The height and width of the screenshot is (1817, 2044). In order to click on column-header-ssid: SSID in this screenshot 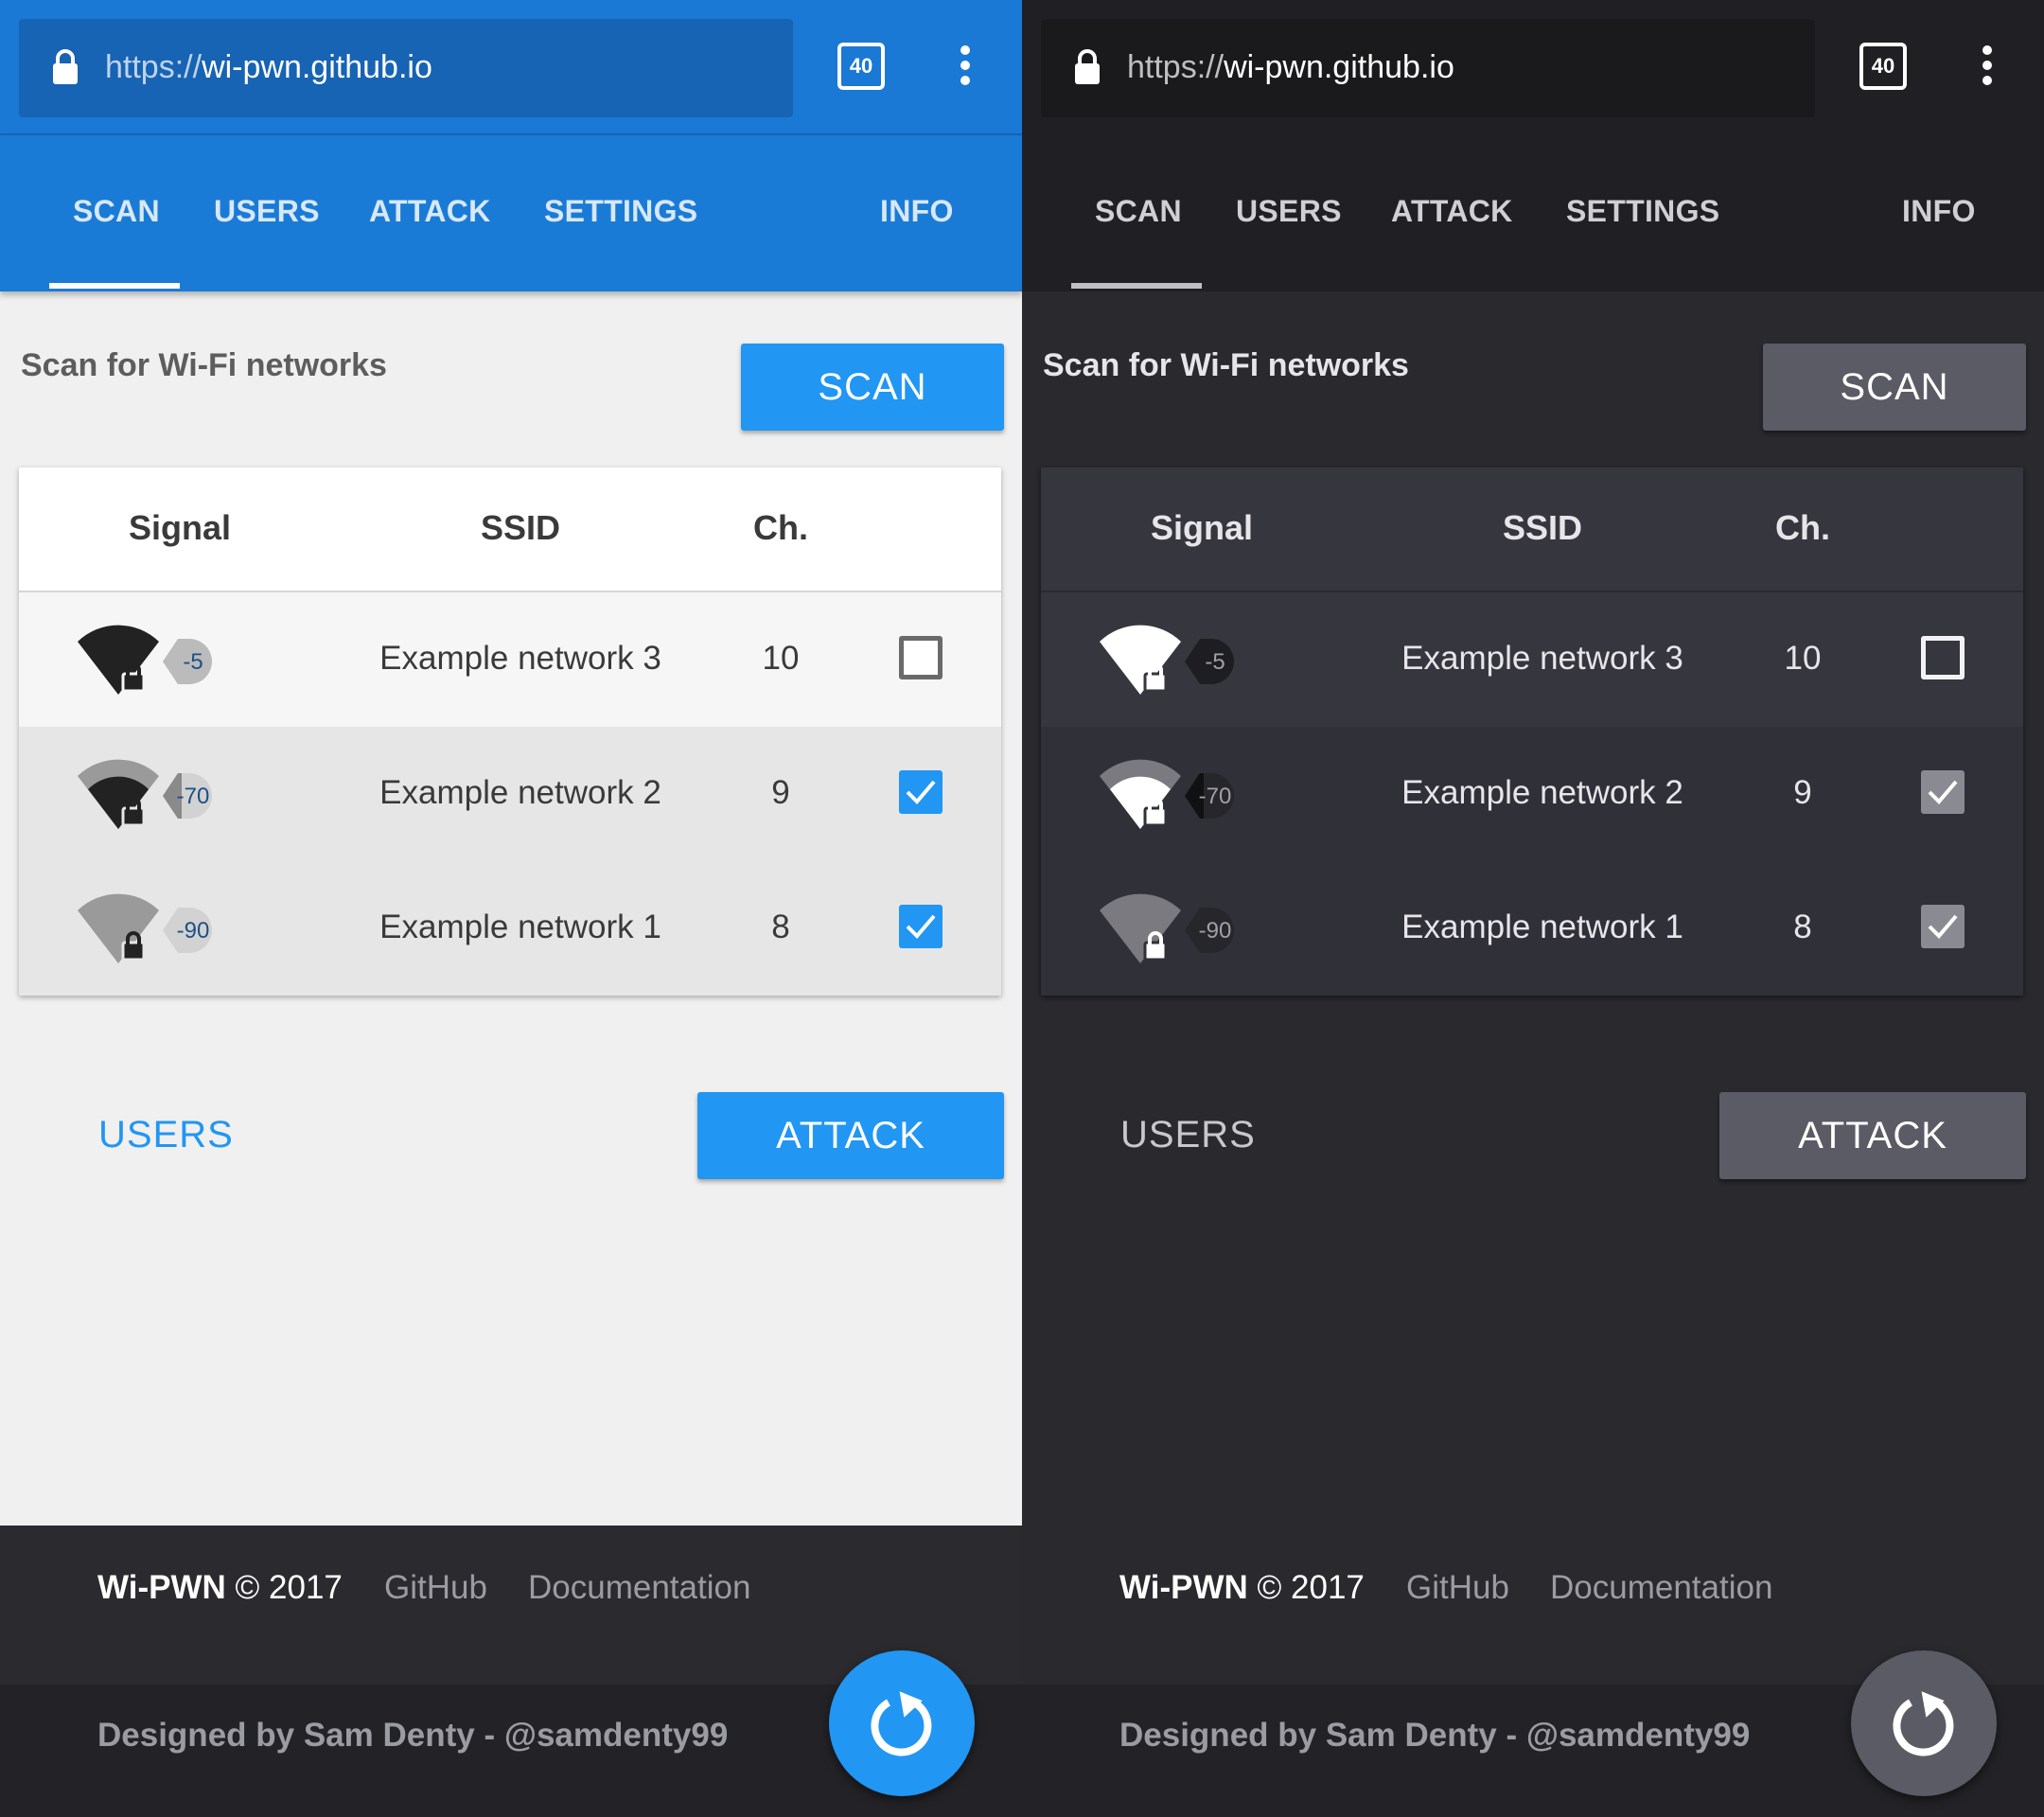, I will do `click(520, 527)`.